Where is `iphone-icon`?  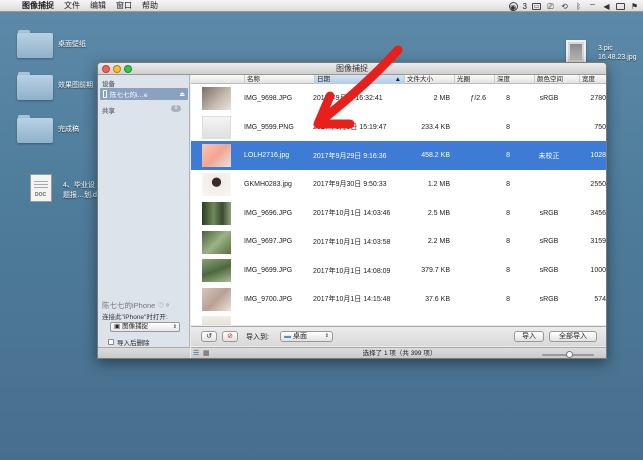
iphone-icon is located at coordinates (105, 94).